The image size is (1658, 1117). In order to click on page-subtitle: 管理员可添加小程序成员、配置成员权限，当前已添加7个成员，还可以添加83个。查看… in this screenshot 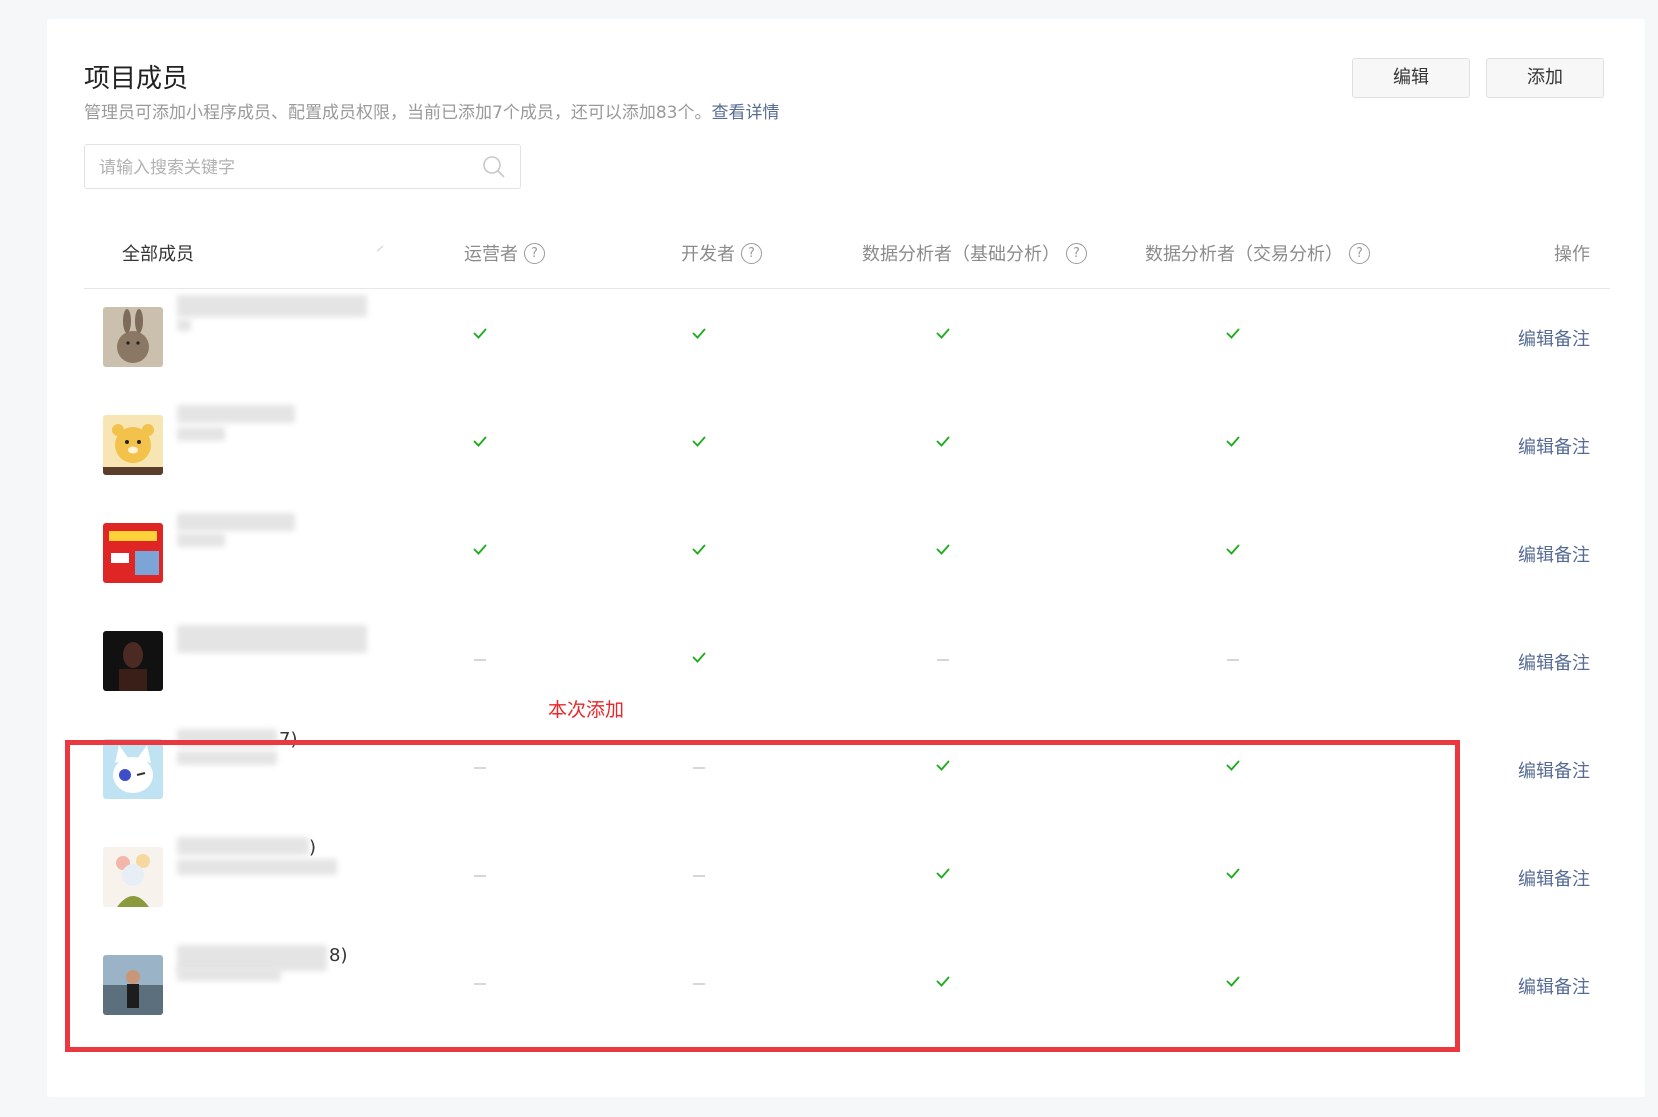, I will do `click(431, 110)`.